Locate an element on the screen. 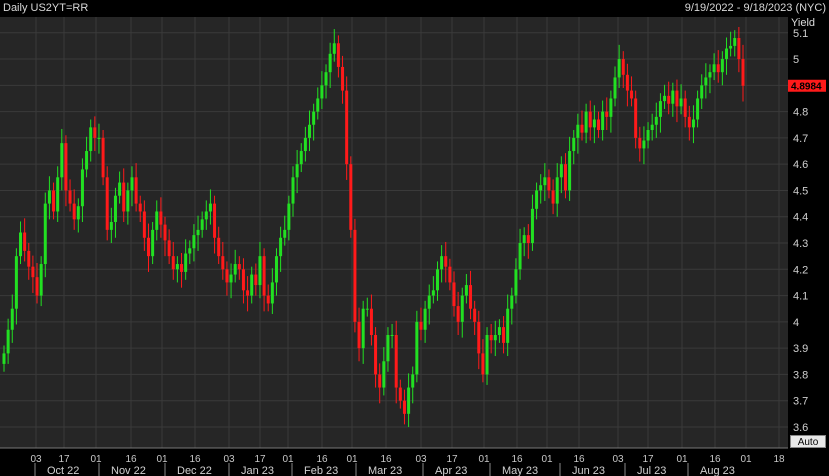 This screenshot has width=829, height=476. date-range: 9/19/2022 - 9/18/2023 (NYC) is located at coordinates (755, 8).